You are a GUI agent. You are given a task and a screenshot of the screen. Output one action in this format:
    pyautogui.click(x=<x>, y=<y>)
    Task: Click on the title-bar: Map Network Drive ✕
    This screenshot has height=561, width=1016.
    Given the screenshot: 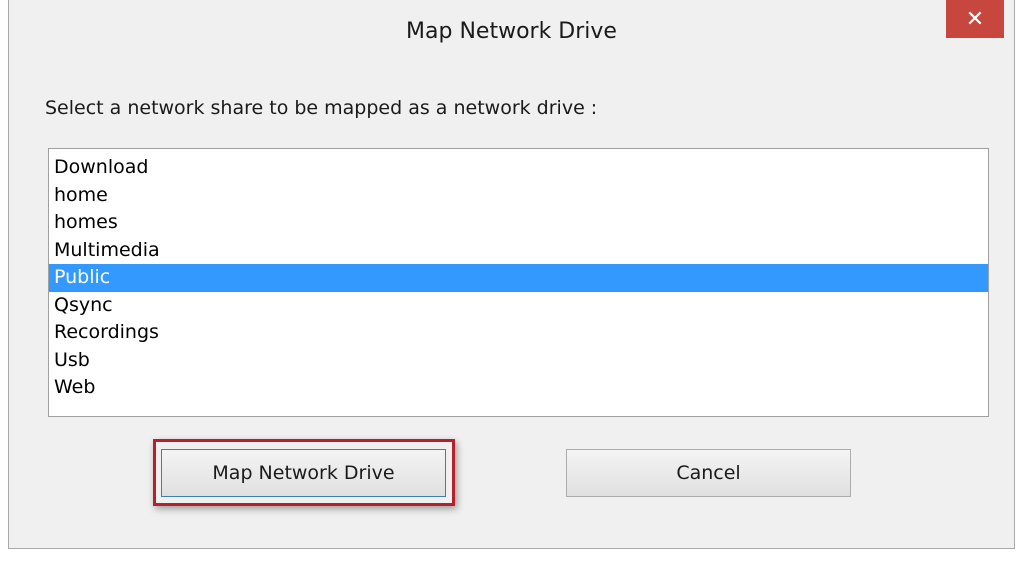 What is the action you would take?
    pyautogui.click(x=511, y=39)
    